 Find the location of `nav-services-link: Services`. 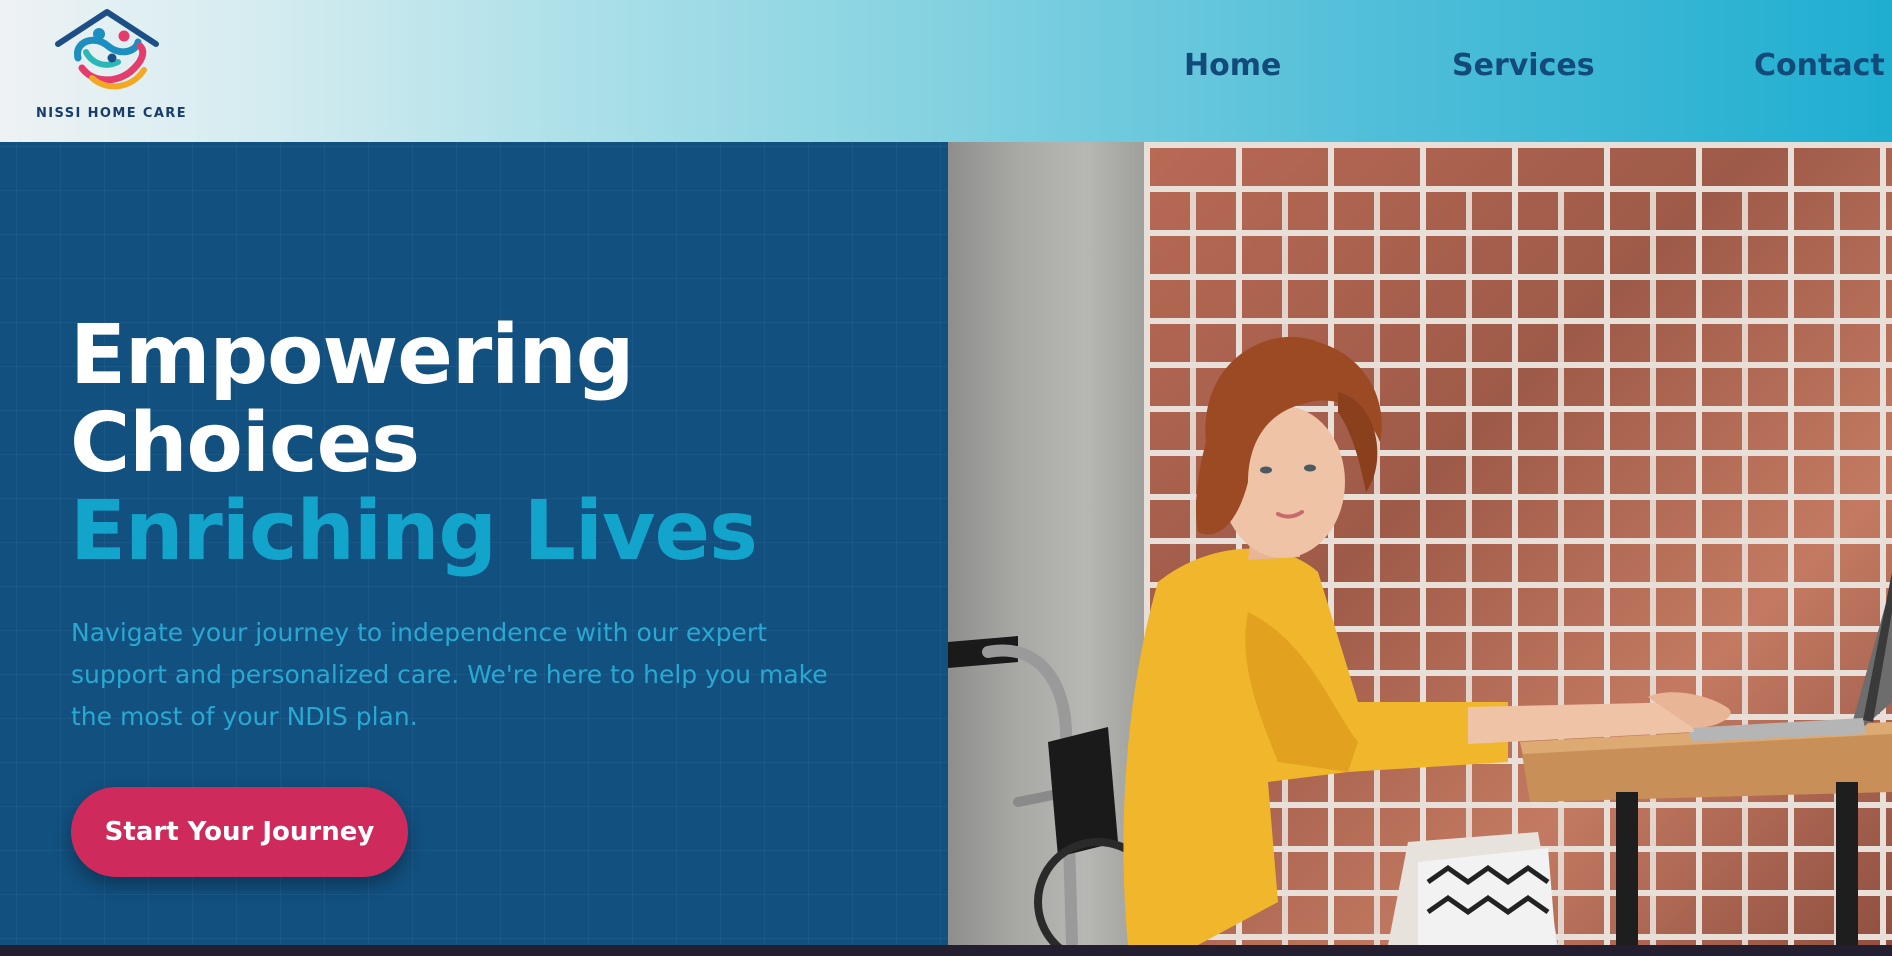

nav-services-link: Services is located at coordinates (1523, 65).